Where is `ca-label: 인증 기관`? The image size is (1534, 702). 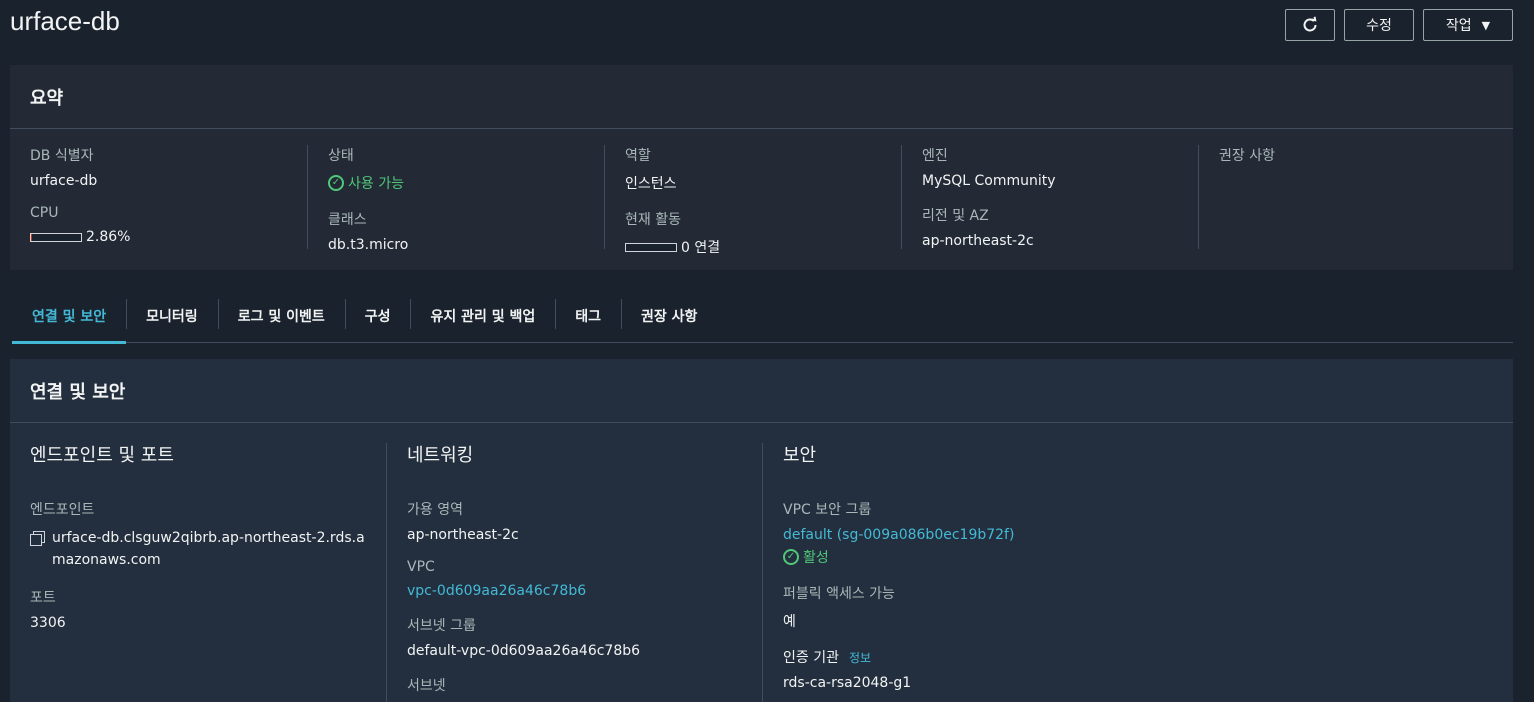
ca-label: 인증 기관 is located at coordinates (811, 658).